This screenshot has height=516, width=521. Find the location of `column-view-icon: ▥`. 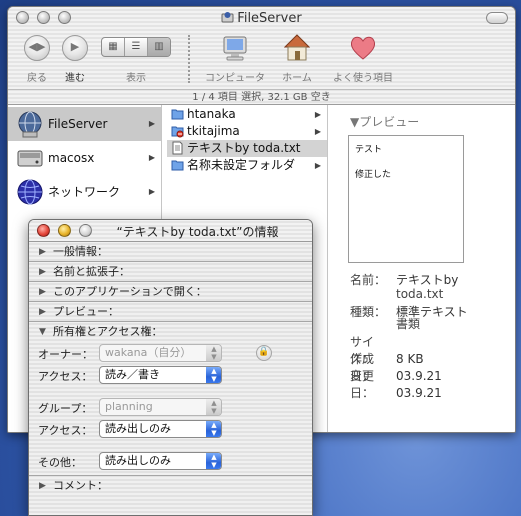

column-view-icon: ▥ is located at coordinates (159, 47).